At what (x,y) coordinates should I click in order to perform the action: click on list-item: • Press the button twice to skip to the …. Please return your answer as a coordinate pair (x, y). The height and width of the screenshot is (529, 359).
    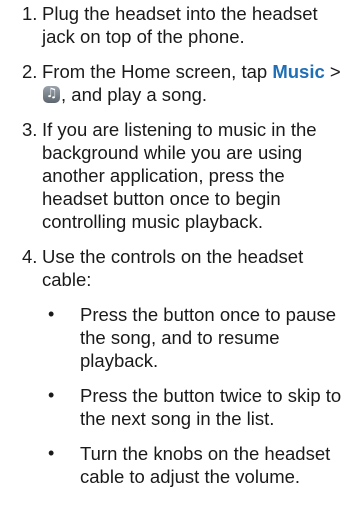
    Looking at the image, I should click on (197, 407).